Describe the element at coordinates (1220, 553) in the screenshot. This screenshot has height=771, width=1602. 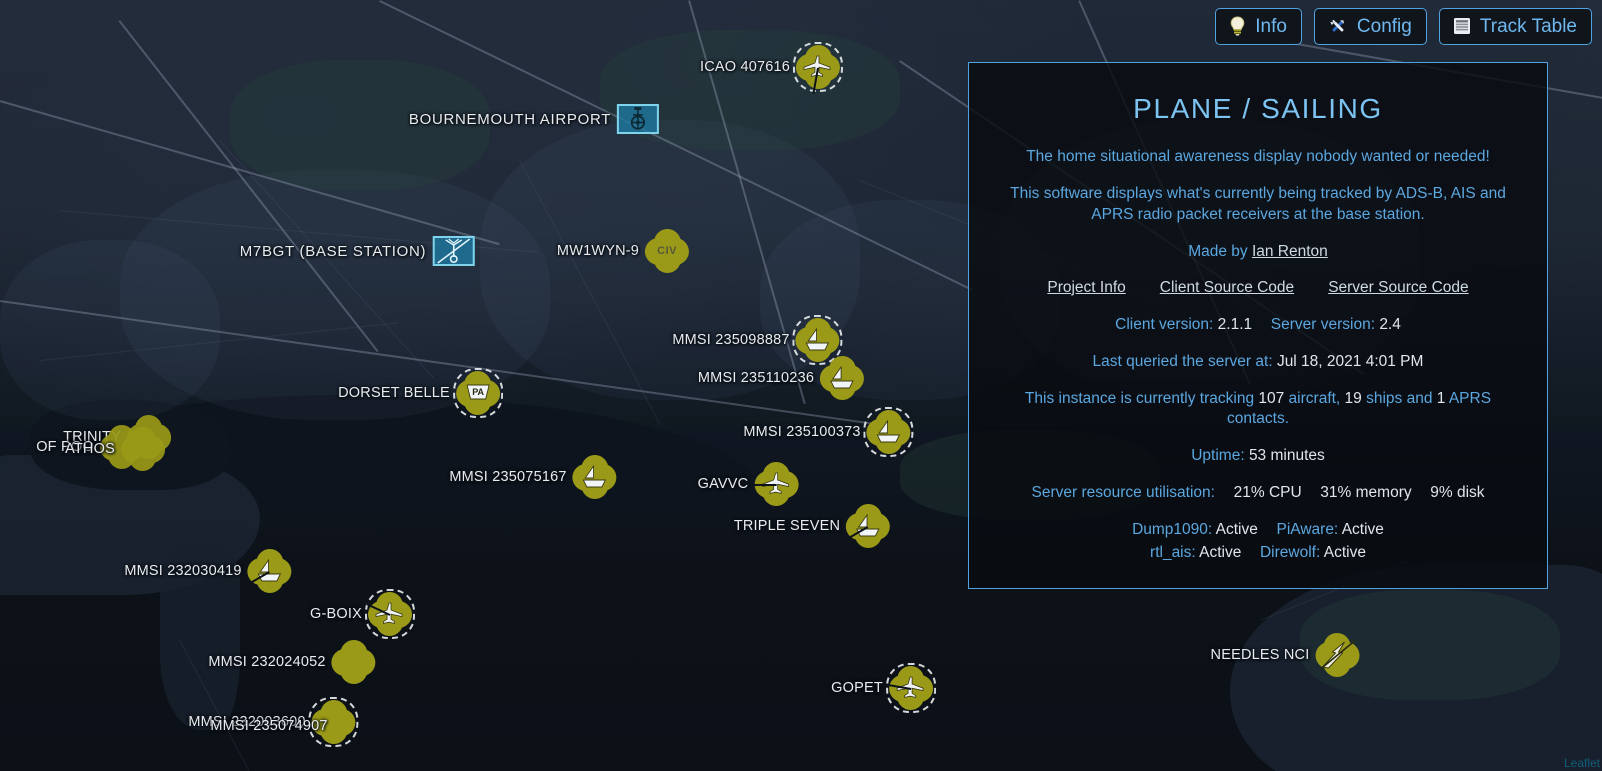
I see `rtl-ais-status: Active` at that location.